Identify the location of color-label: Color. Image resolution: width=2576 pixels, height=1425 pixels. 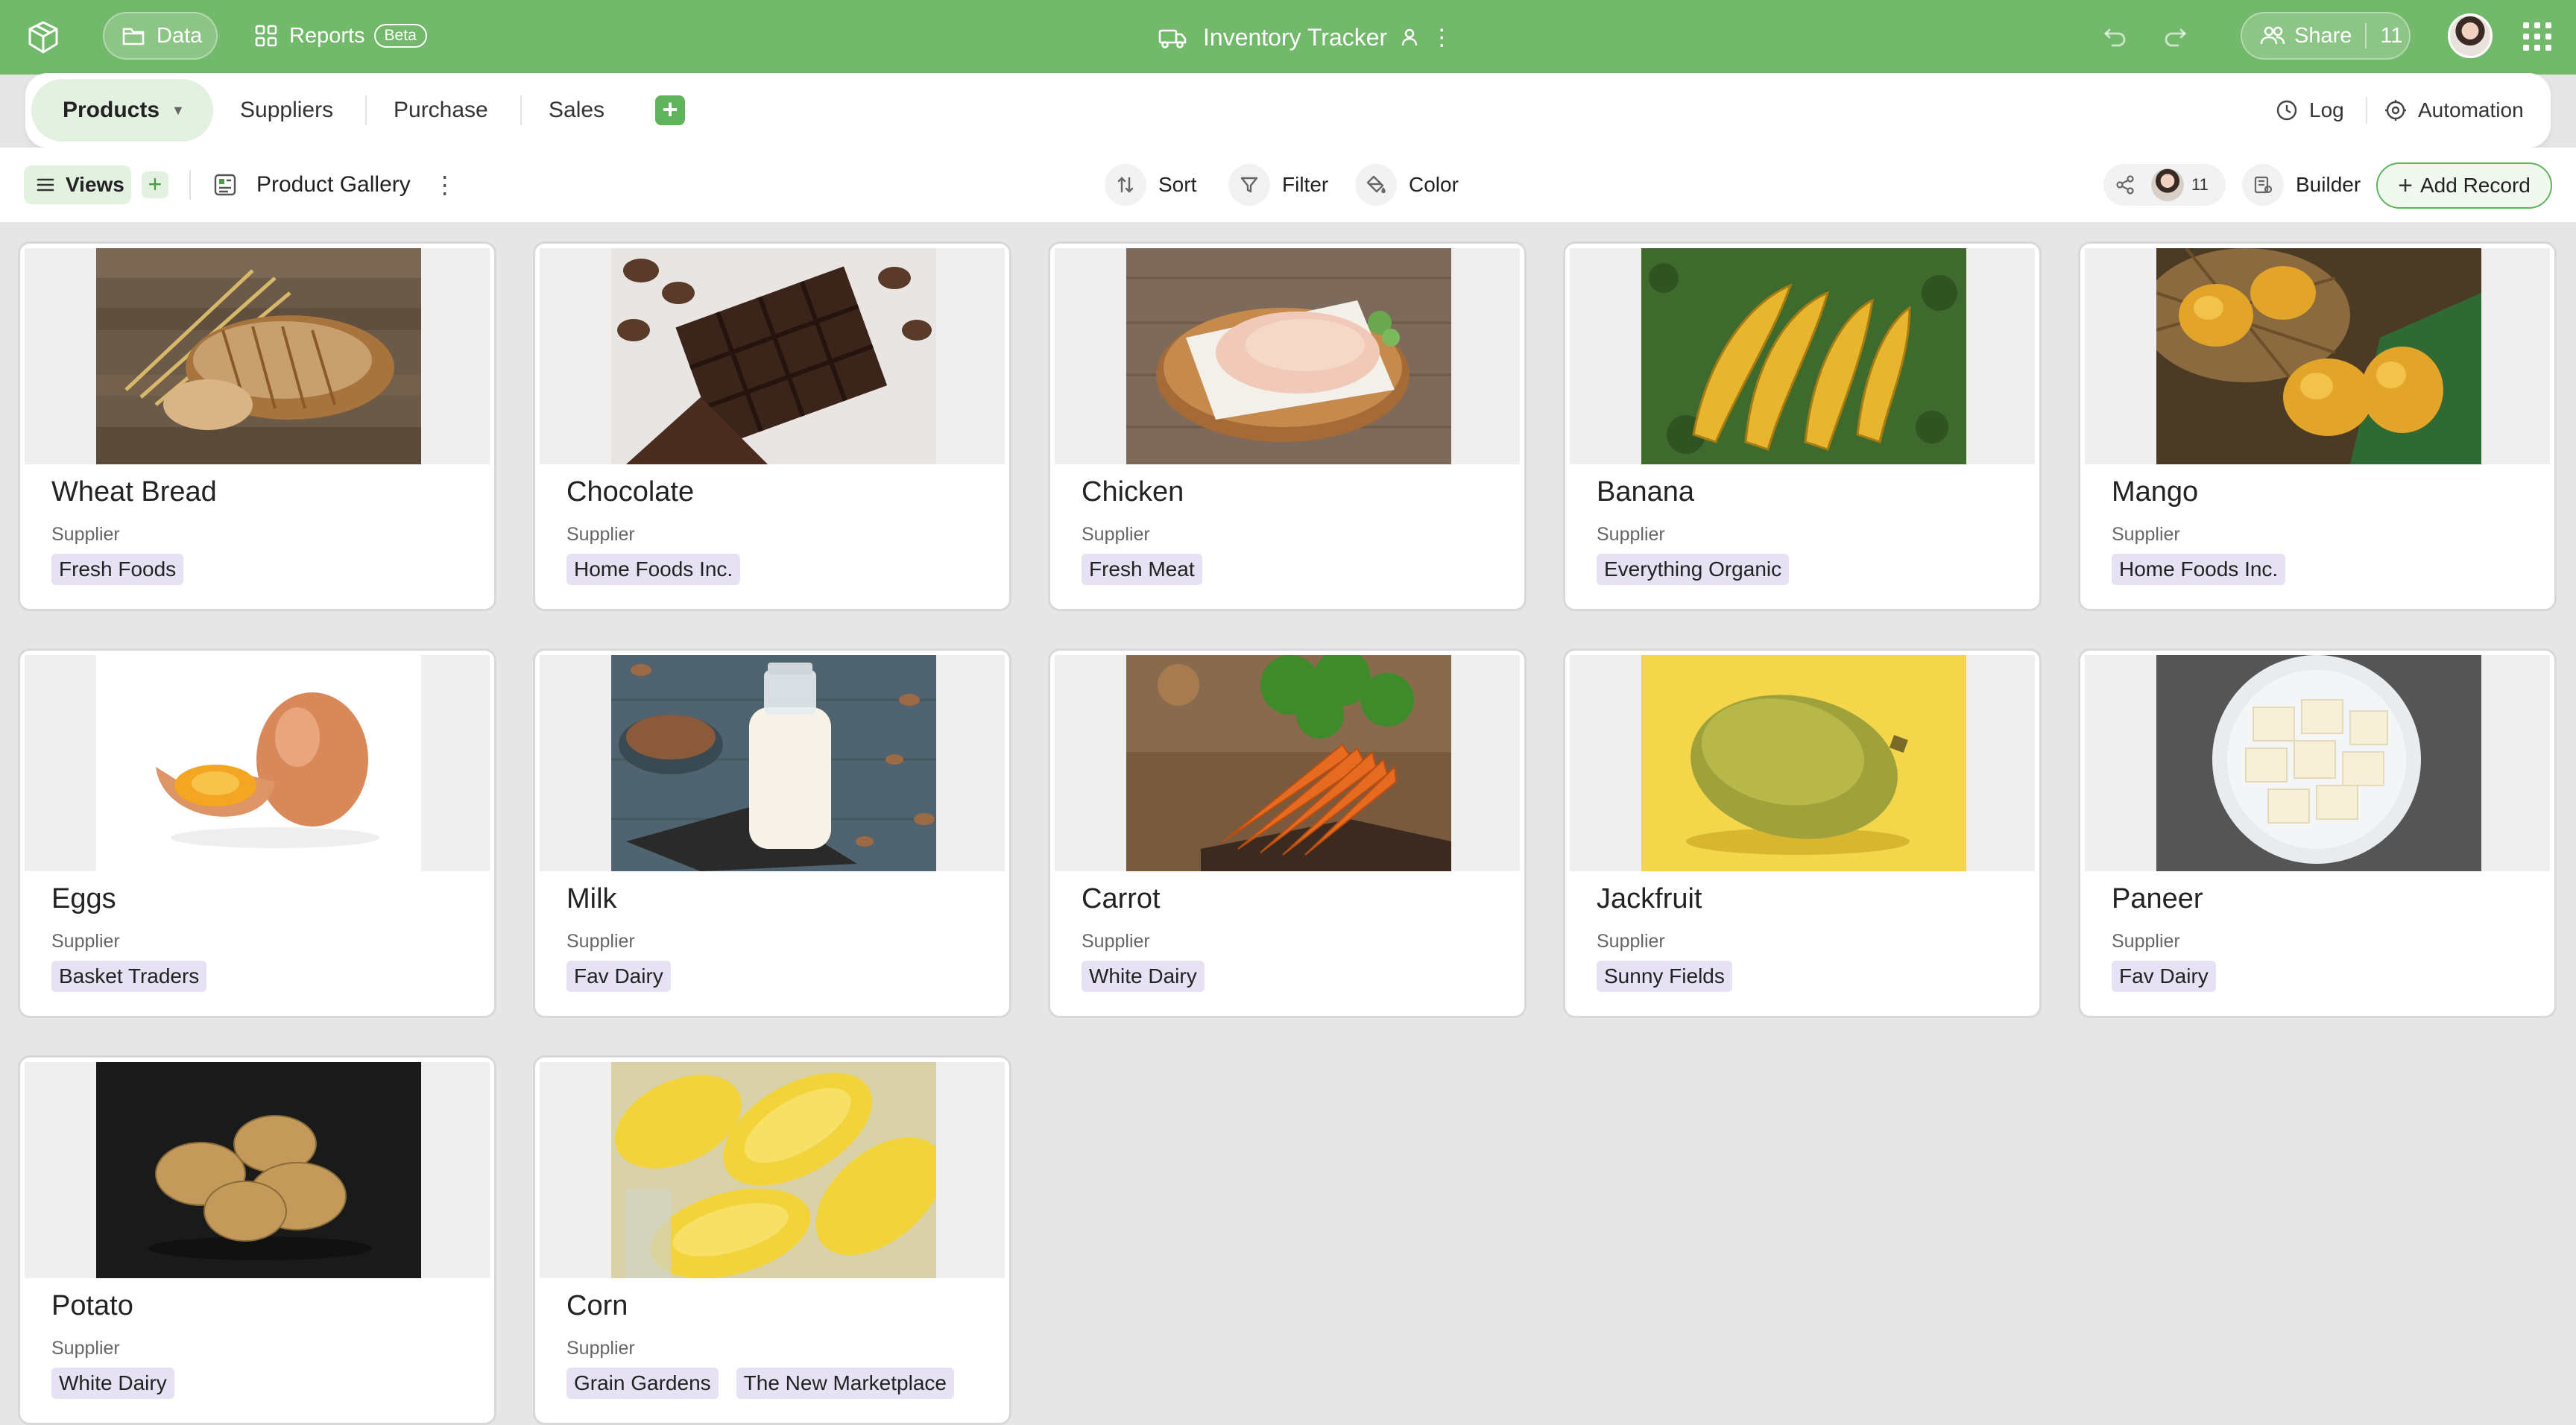
(1434, 185).